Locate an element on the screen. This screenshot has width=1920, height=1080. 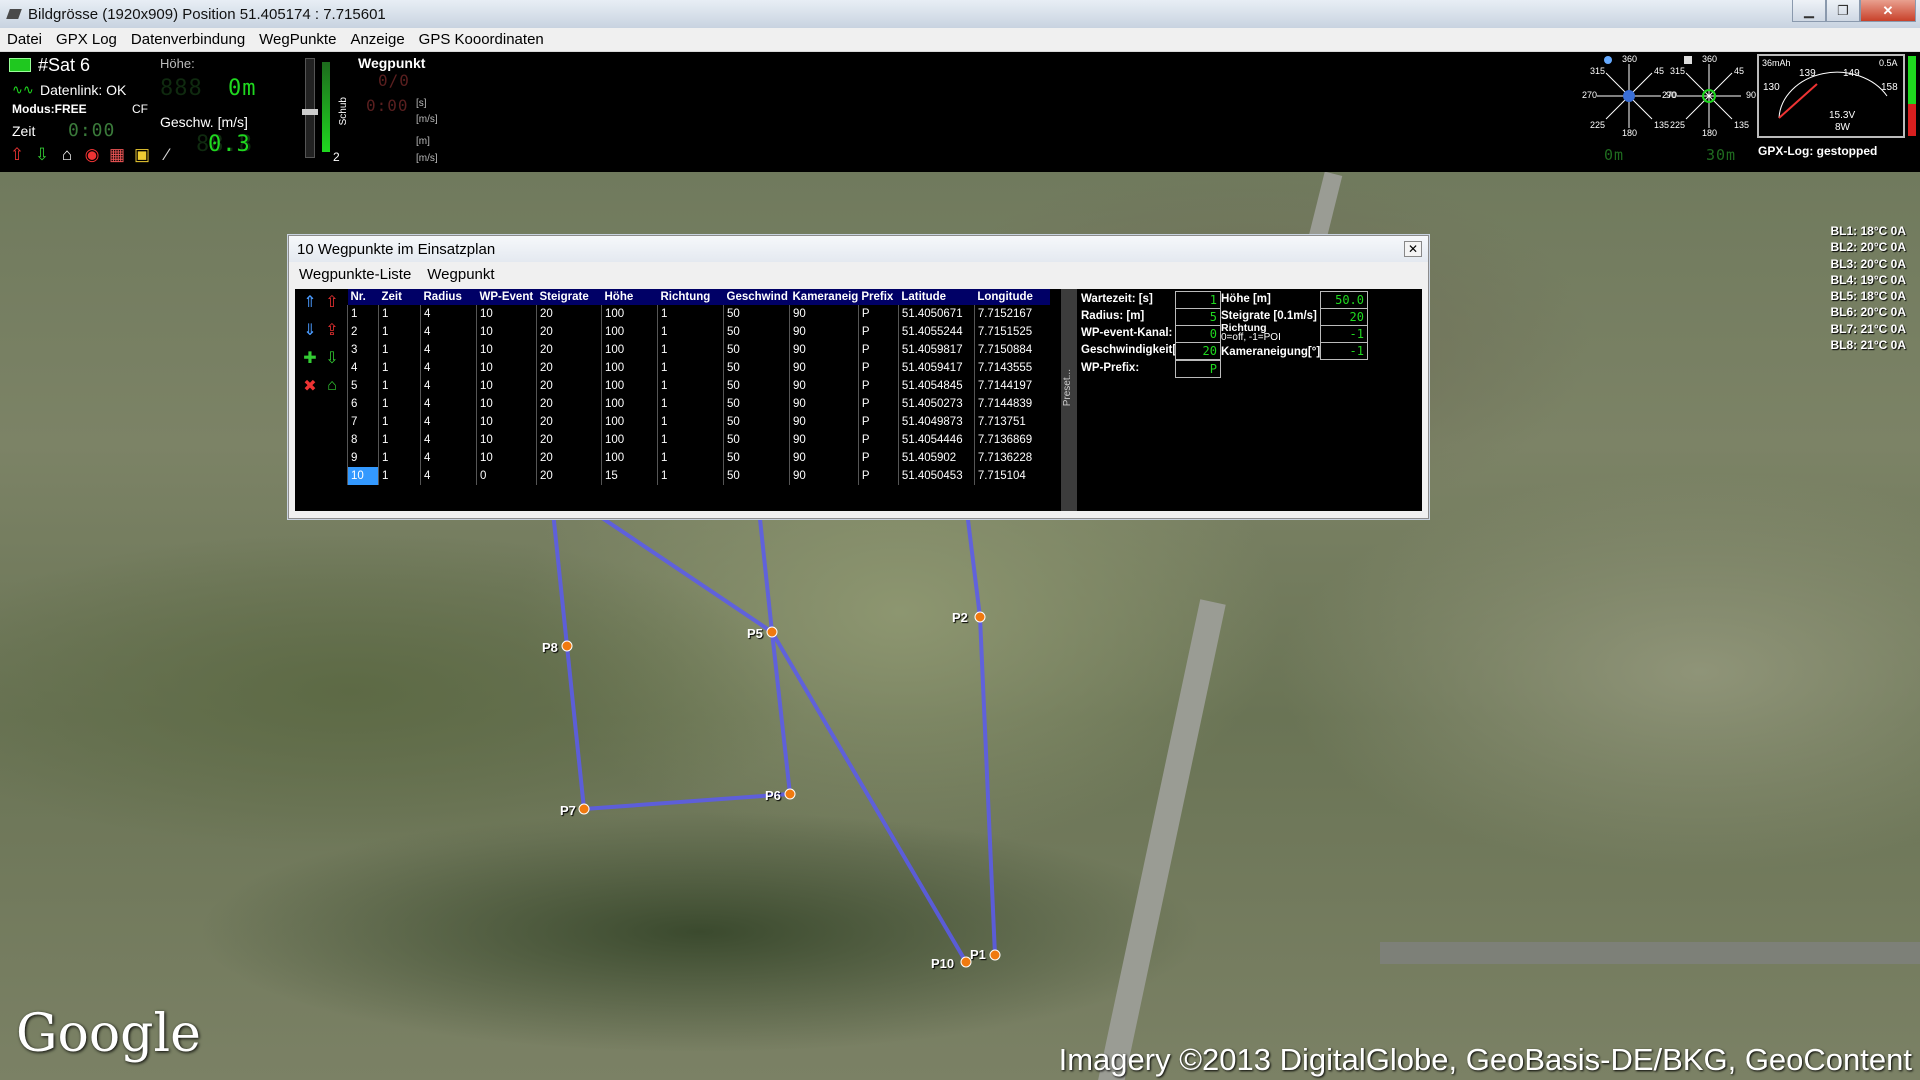
table-cell: 7.7143555 is located at coordinates (1012, 368).